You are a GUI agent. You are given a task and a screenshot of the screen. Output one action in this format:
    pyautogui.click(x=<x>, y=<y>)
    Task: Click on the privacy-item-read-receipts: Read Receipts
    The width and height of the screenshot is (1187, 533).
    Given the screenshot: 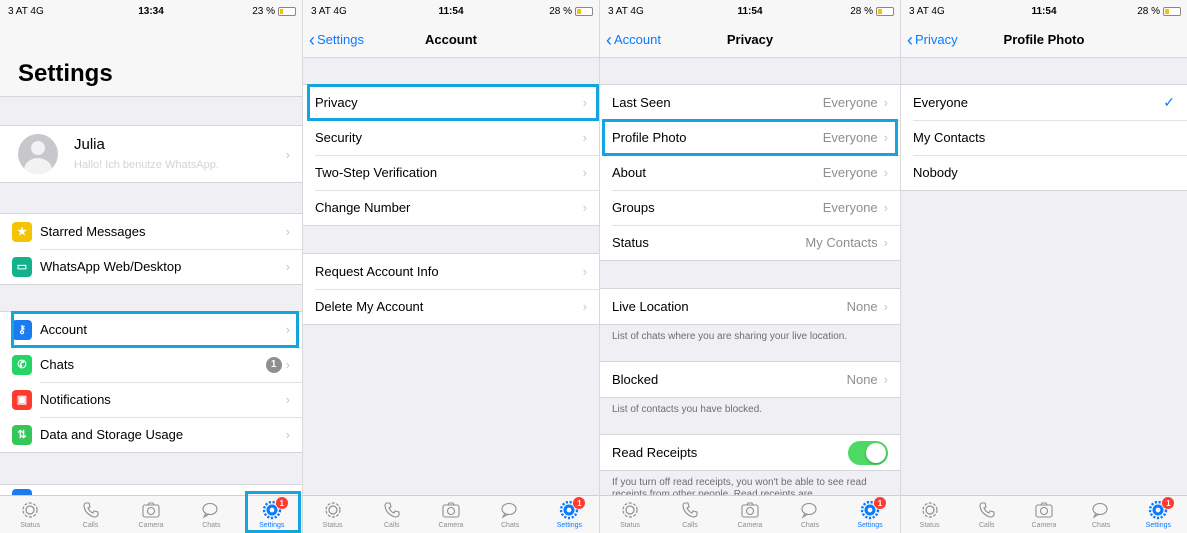 What is the action you would take?
    pyautogui.click(x=750, y=452)
    